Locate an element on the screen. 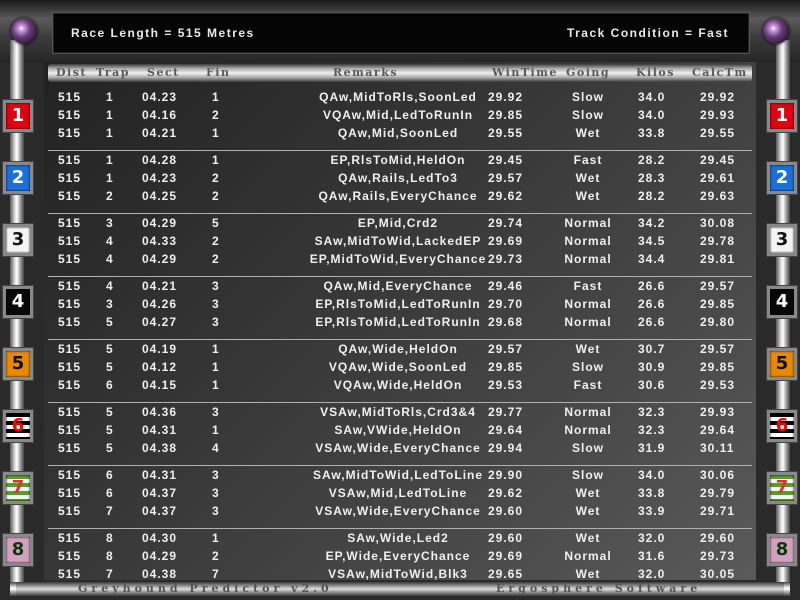  cell-calctm: 29.92 is located at coordinates (718, 97).